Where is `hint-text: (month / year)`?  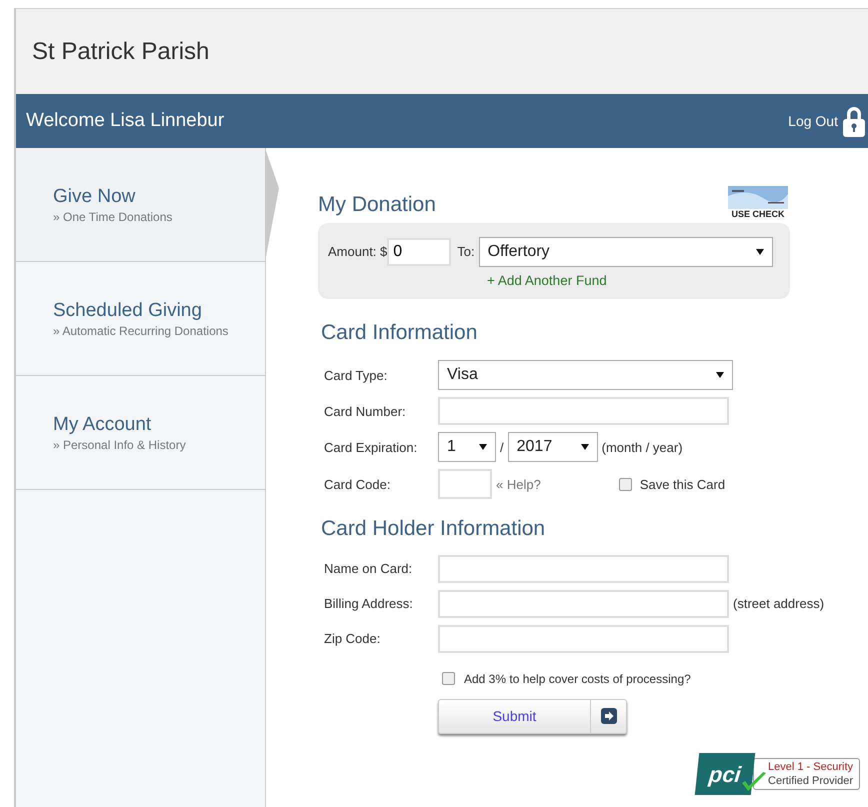 hint-text: (month / year) is located at coordinates (642, 447).